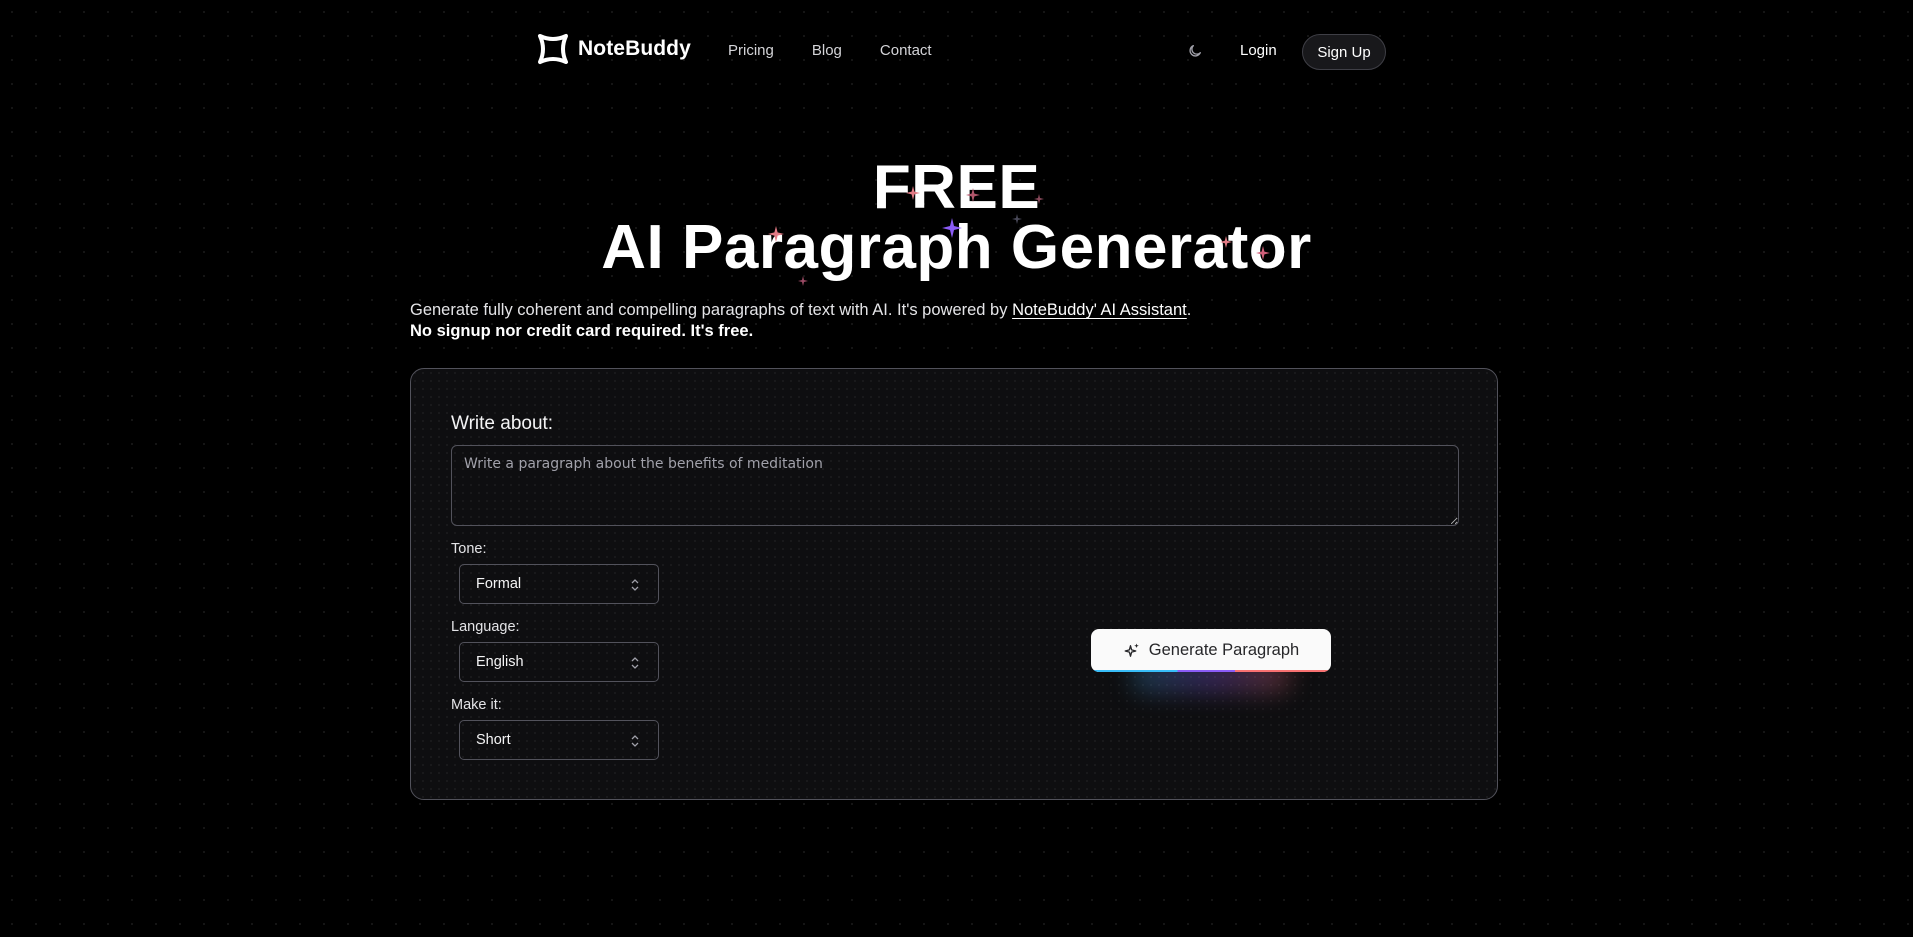 Image resolution: width=1913 pixels, height=937 pixels. I want to click on generate-paragraph-button: Generate Paragraph, so click(1211, 650).